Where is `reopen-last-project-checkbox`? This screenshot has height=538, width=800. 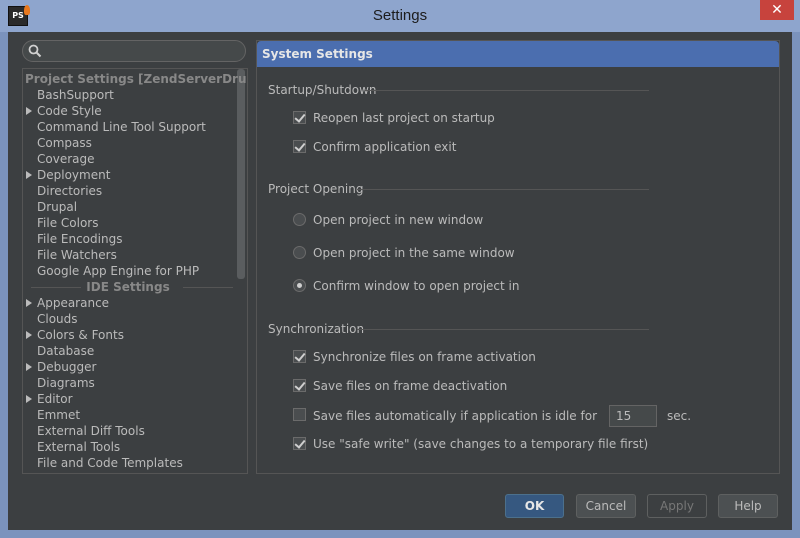 reopen-last-project-checkbox is located at coordinates (299, 117).